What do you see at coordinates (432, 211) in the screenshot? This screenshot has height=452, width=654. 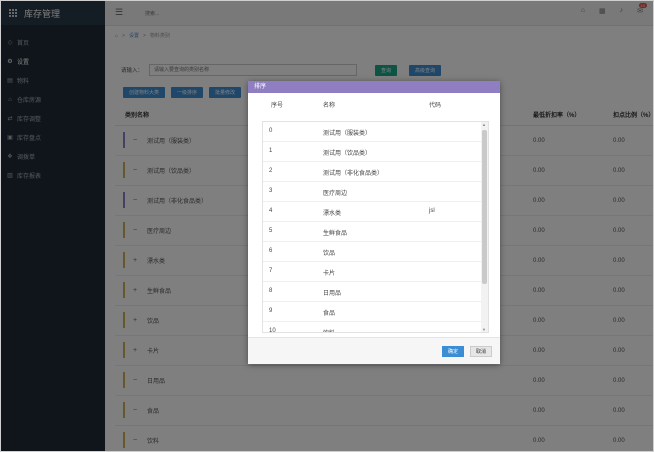 I see `item-code: jsl` at bounding box center [432, 211].